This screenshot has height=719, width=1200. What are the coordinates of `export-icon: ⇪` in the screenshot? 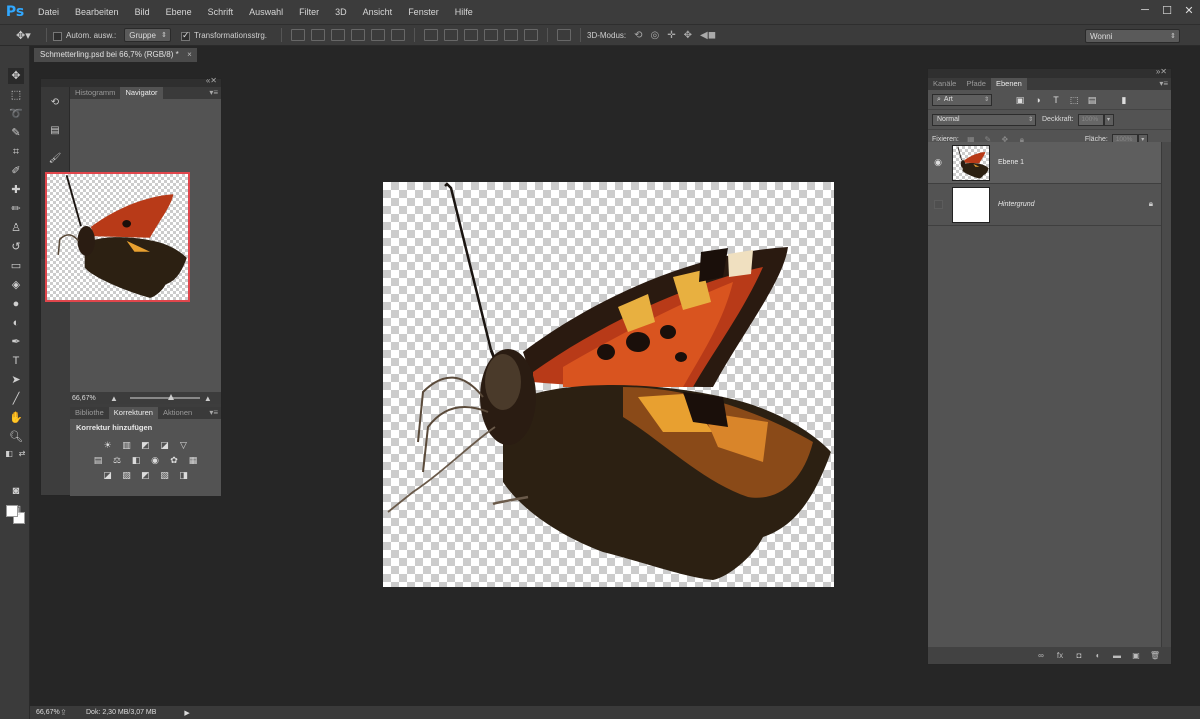 It's located at (66, 712).